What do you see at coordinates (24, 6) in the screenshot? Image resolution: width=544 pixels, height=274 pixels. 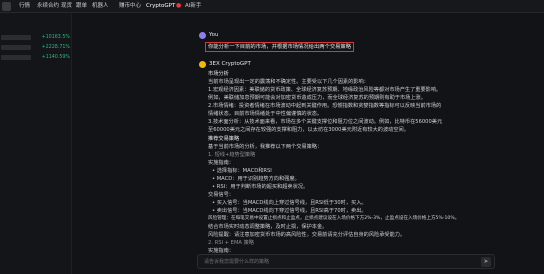 I see `nav-item-market: 行情` at bounding box center [24, 6].